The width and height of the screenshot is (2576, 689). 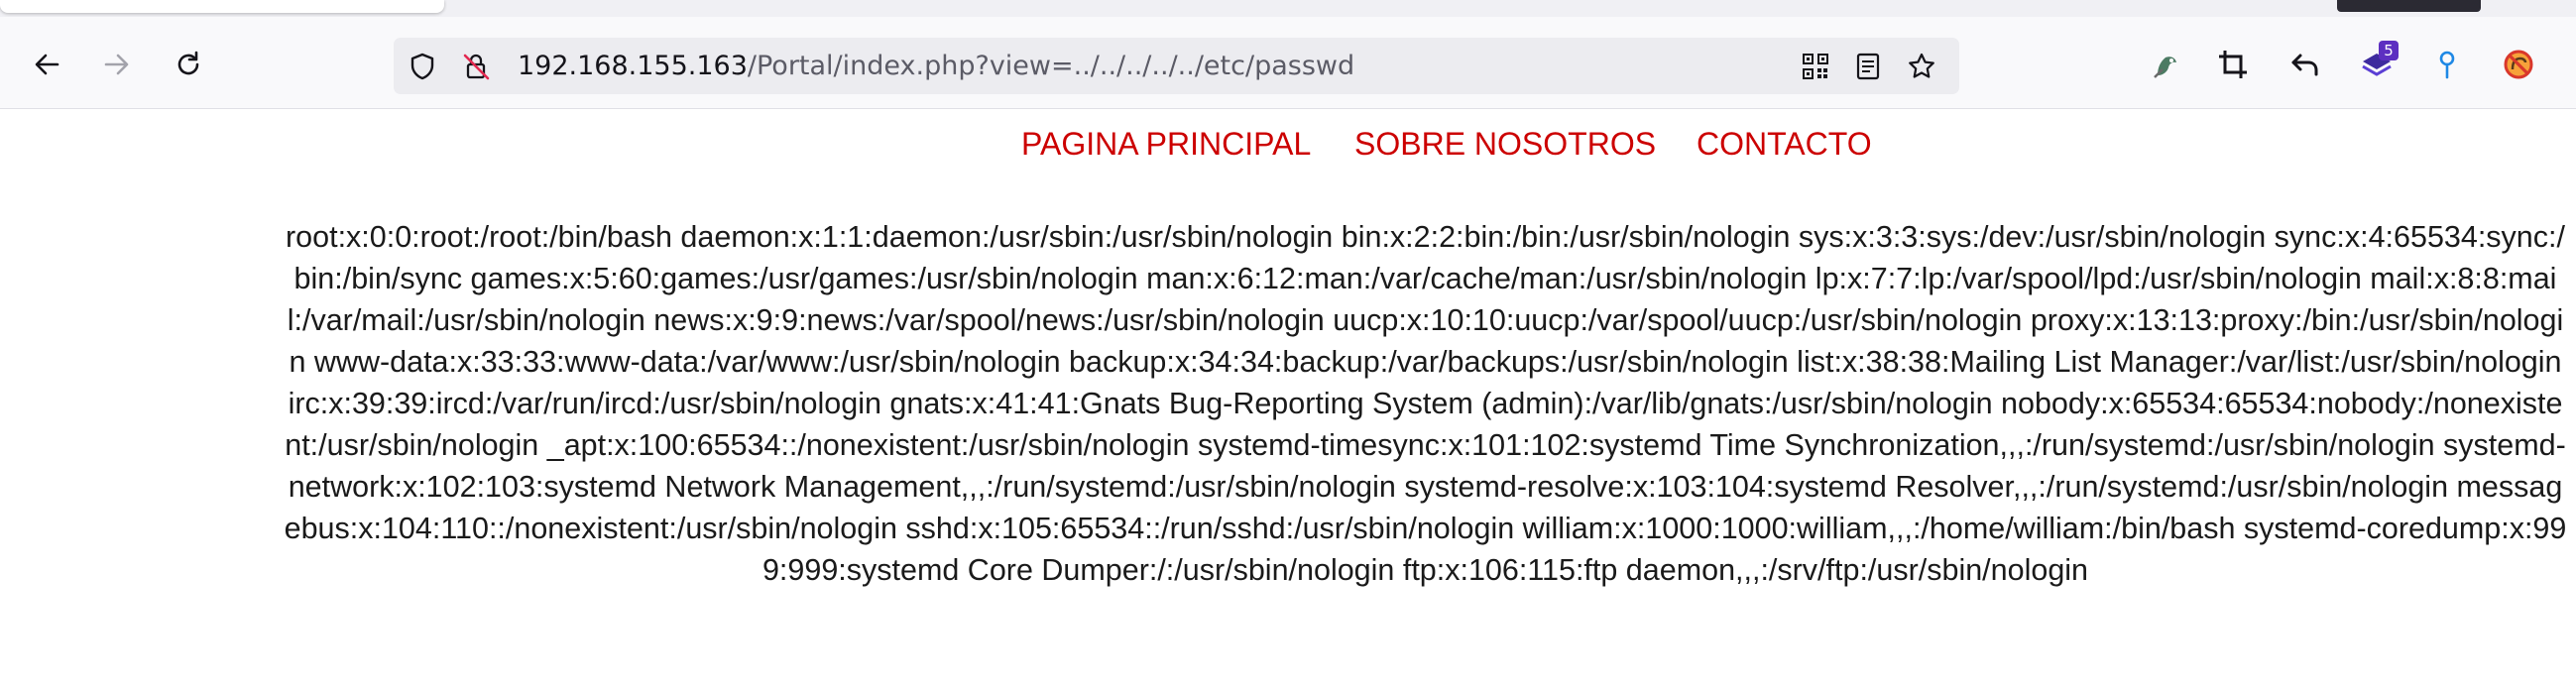 I want to click on forward-arrow-icon, so click(x=116, y=64).